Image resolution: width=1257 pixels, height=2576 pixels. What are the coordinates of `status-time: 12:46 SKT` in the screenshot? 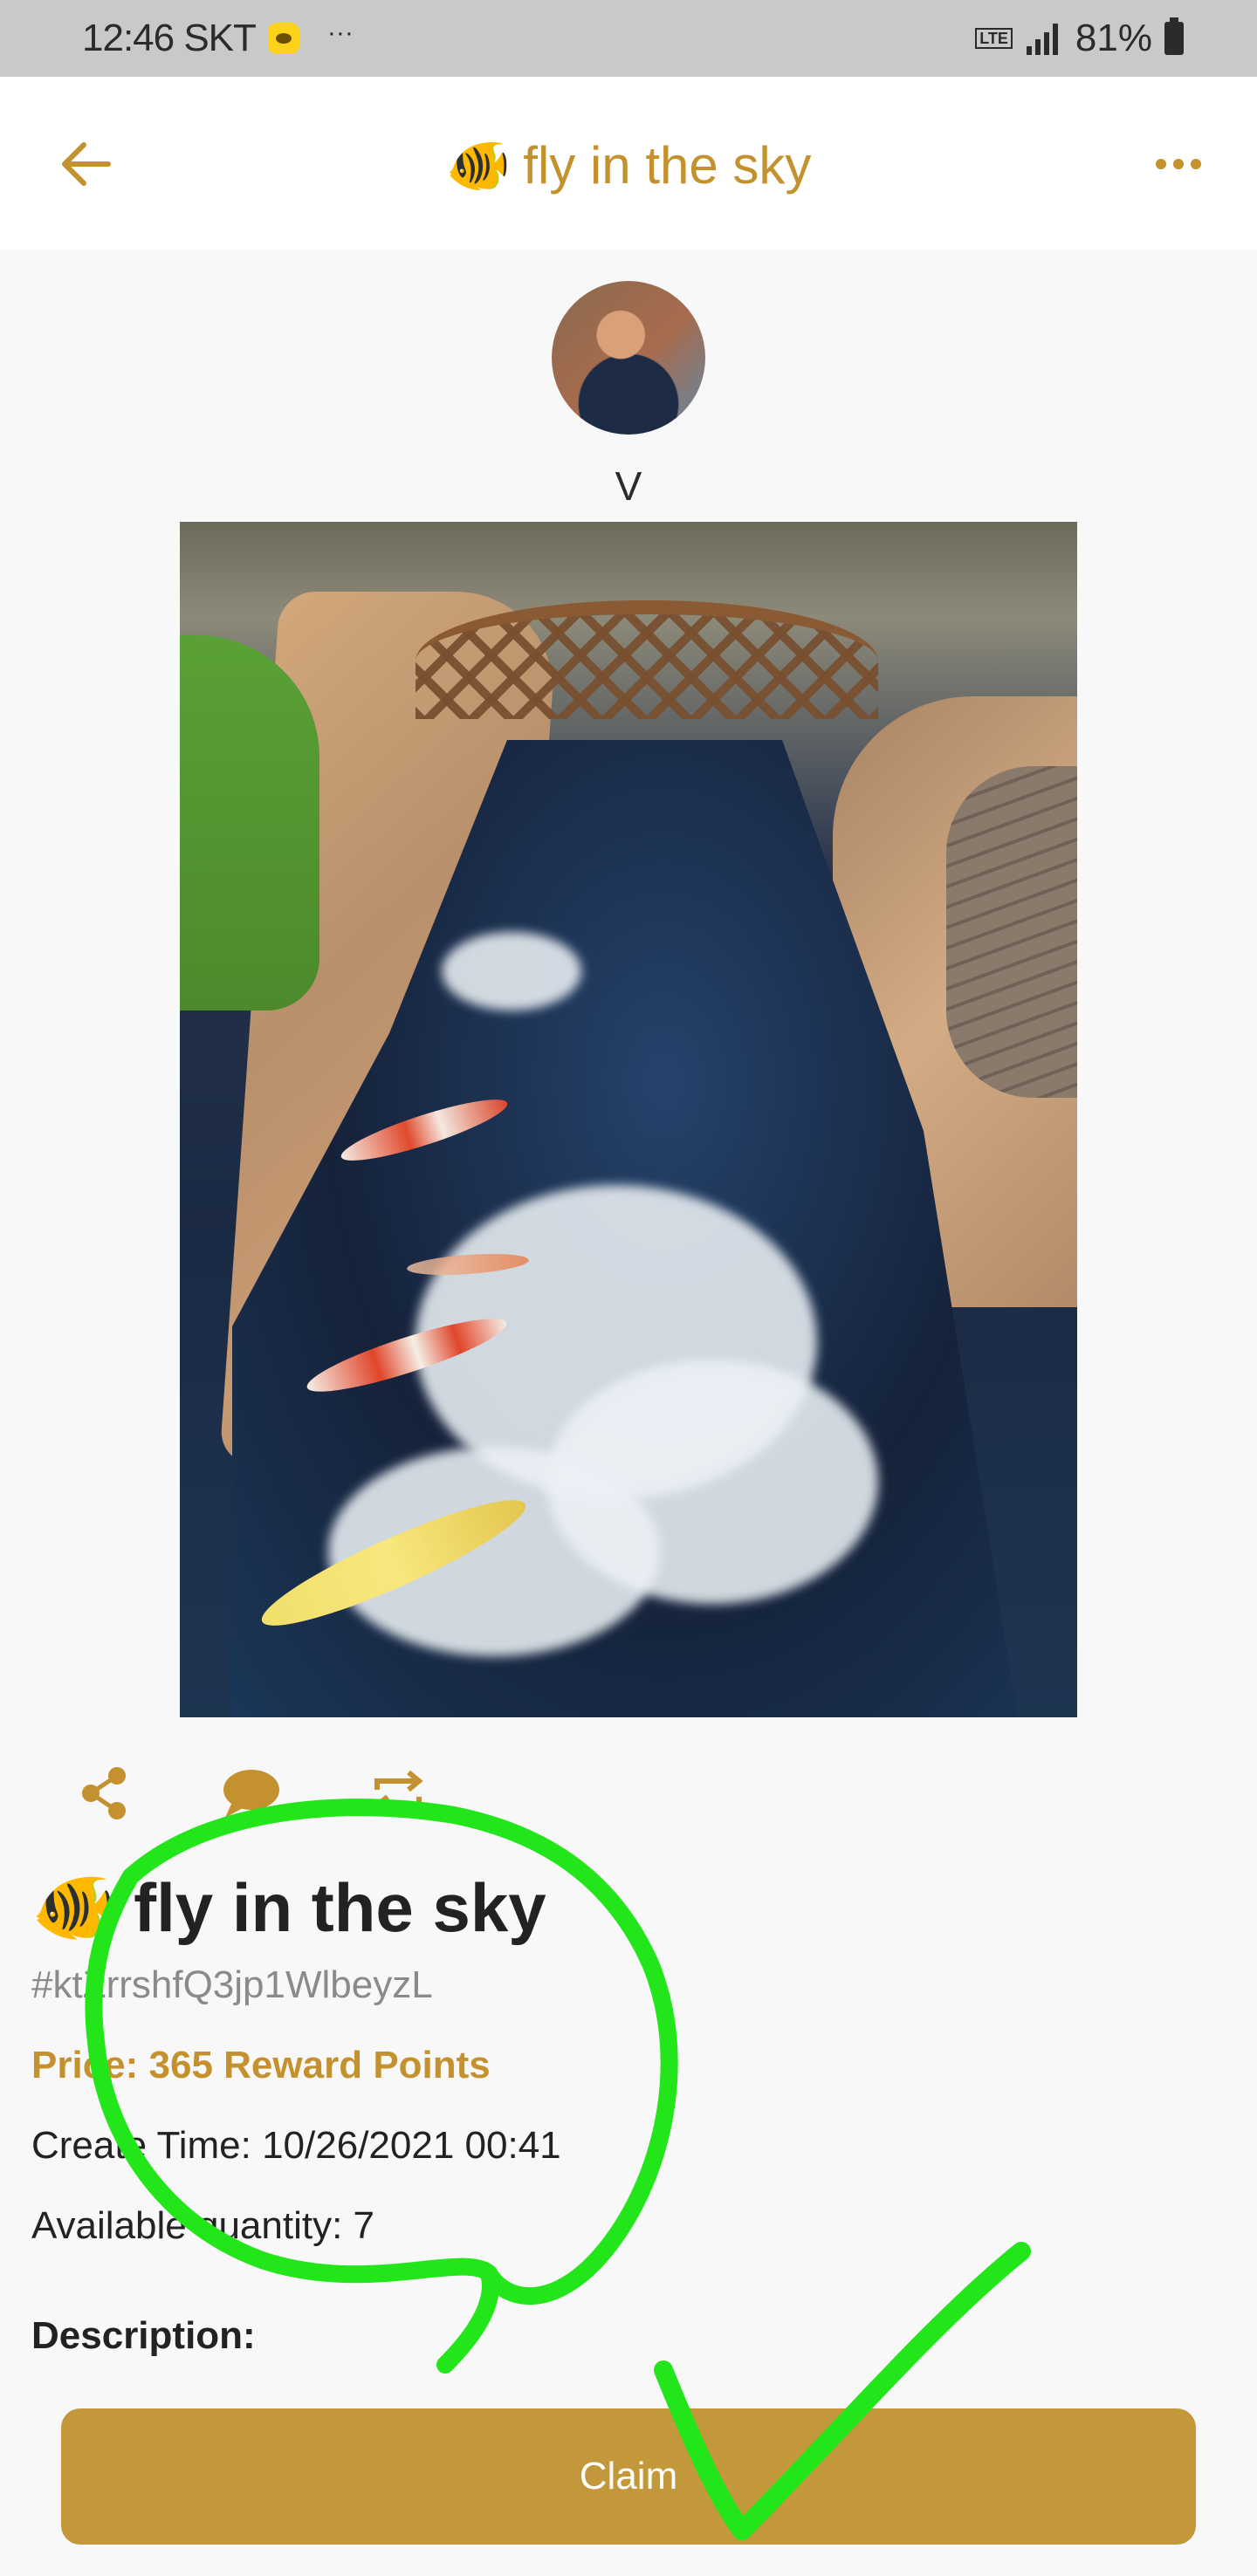 It's located at (170, 38).